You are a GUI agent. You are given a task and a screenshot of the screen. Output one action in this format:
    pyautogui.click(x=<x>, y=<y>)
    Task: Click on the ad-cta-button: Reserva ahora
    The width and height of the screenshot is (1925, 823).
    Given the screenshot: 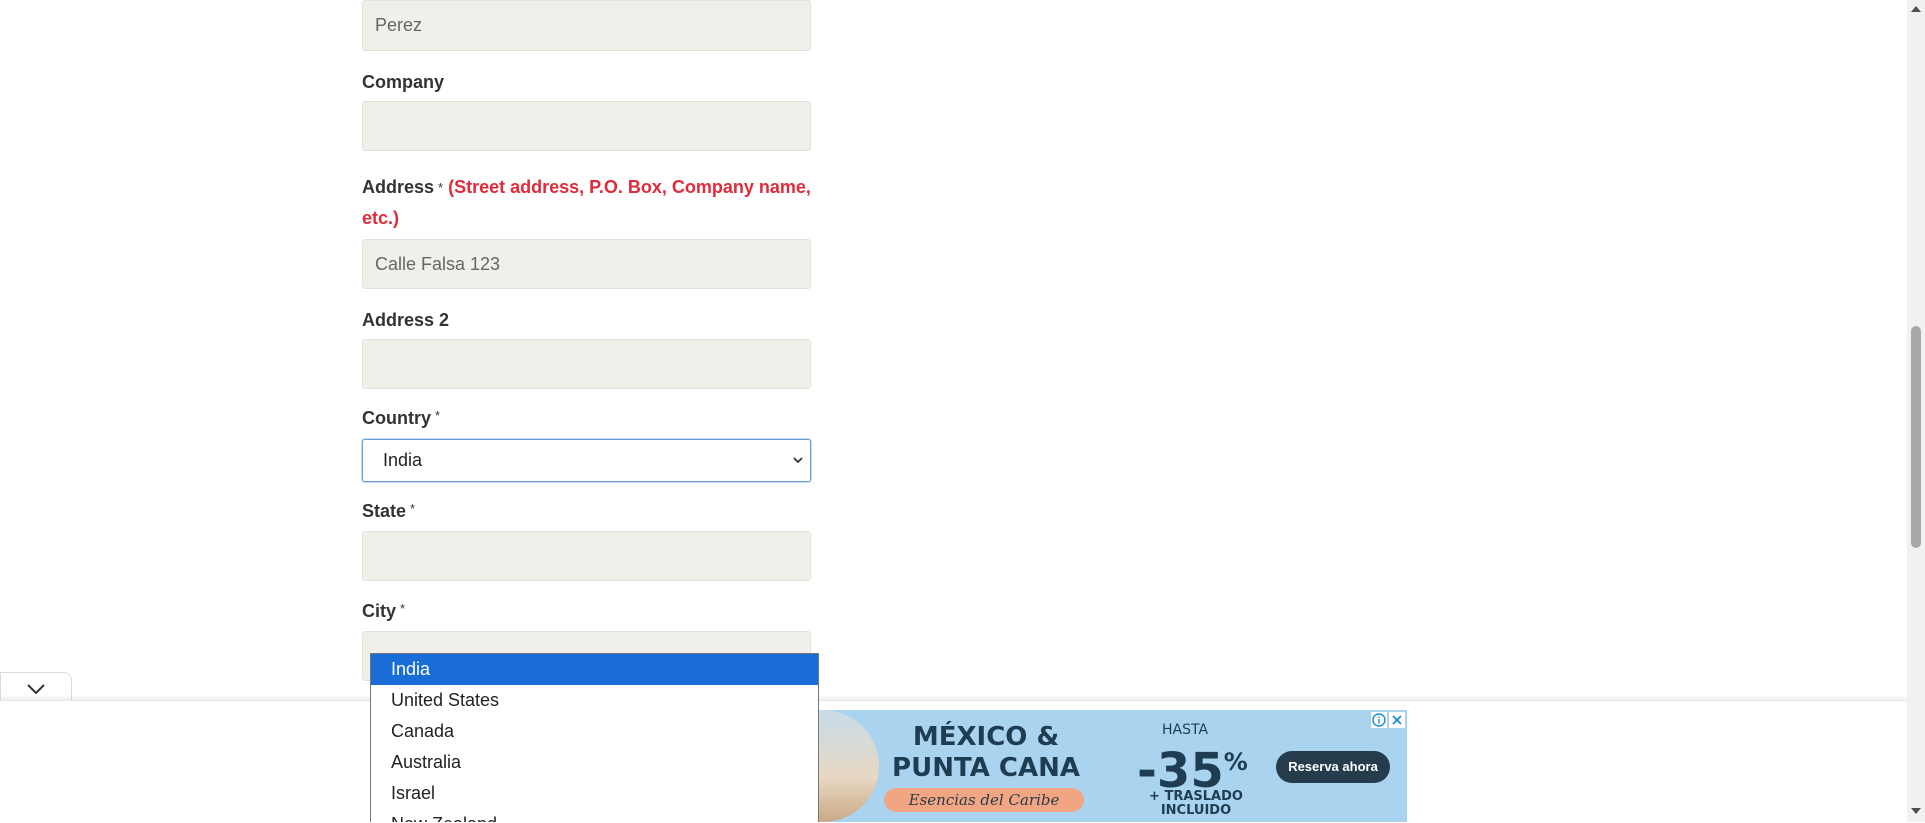 What is the action you would take?
    pyautogui.click(x=1333, y=767)
    